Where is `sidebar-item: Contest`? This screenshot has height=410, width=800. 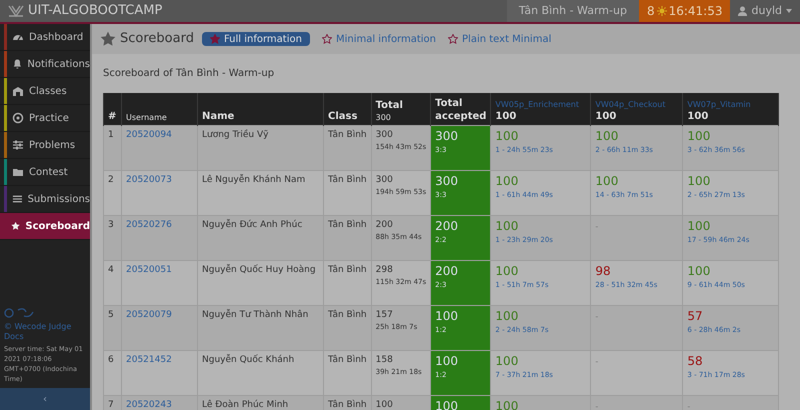 sidebar-item: Contest is located at coordinates (45, 172).